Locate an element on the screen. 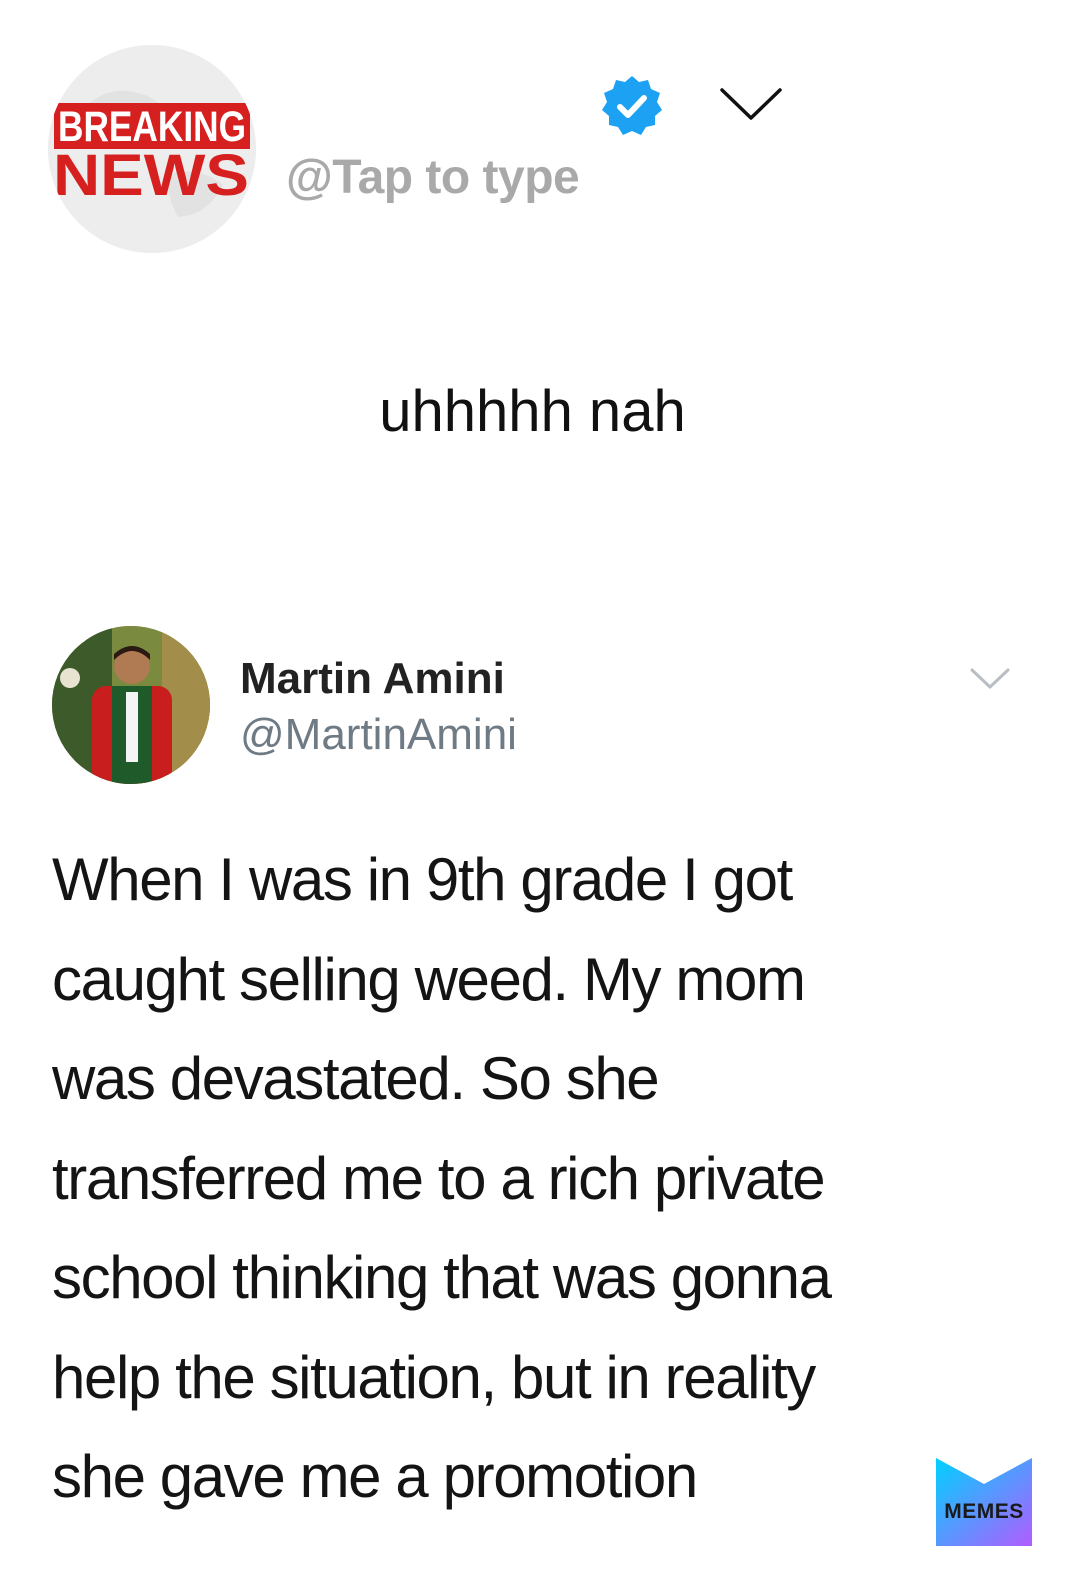 The image size is (1065, 1580). tweet-author-name: Martin Amini is located at coordinates (372, 679).